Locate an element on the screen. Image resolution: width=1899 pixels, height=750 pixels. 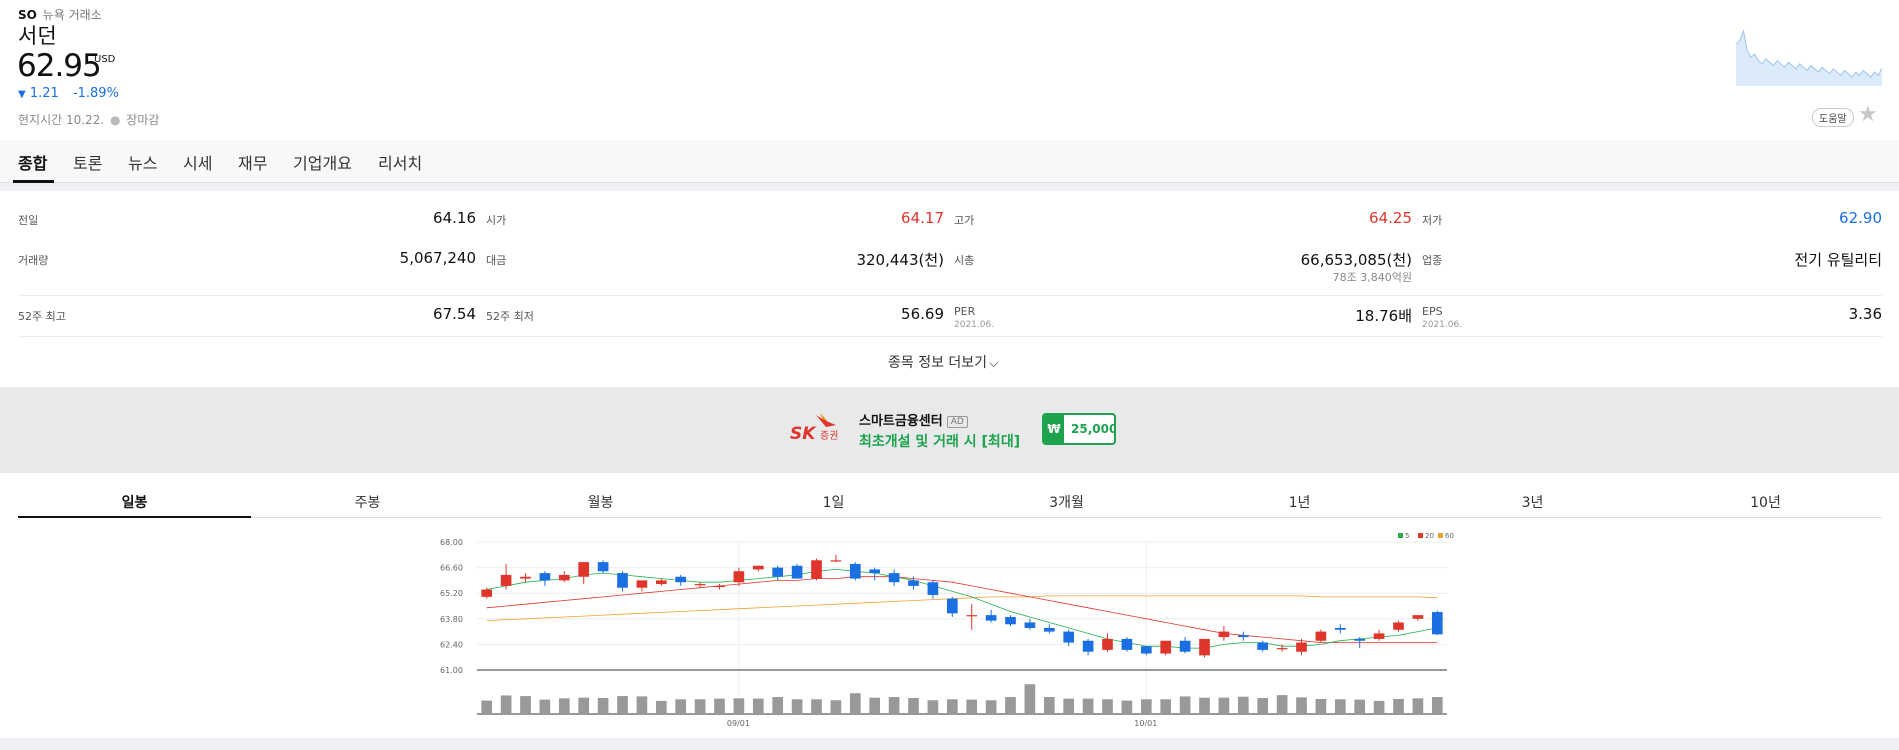
star-icon: ★ is located at coordinates (1868, 114).